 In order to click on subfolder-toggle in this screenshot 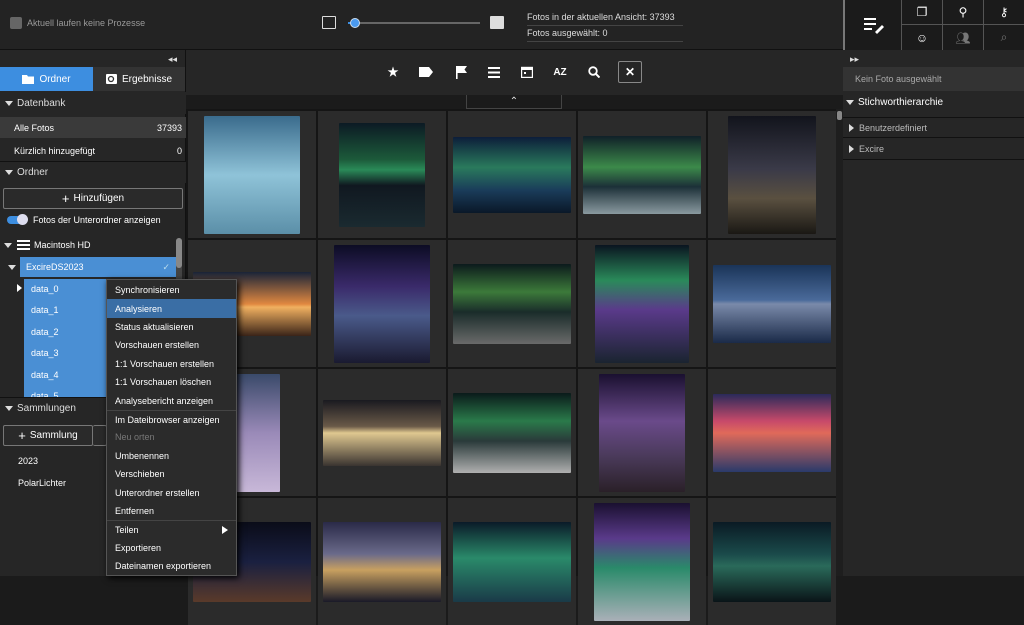, I will do `click(17, 219)`.